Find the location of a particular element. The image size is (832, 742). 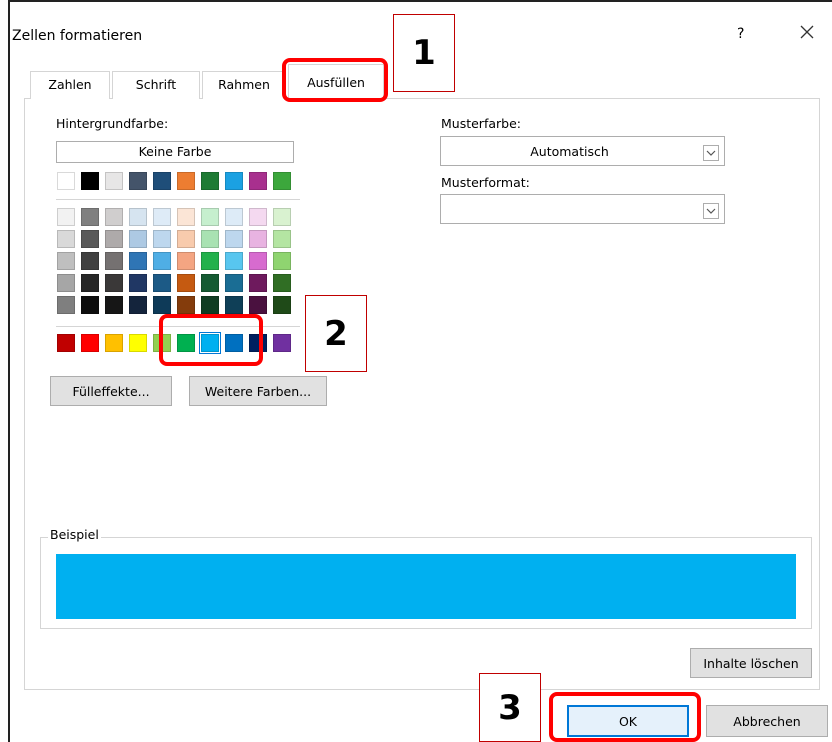

annotation-highlight-color is located at coordinates (211, 340).